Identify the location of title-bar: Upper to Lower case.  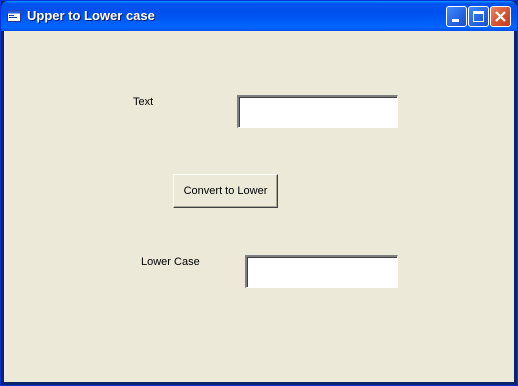
(259, 16).